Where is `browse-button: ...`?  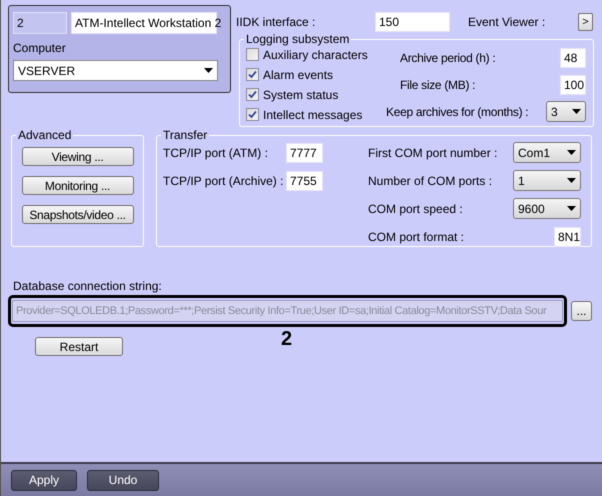
browse-button: ... is located at coordinates (581, 311).